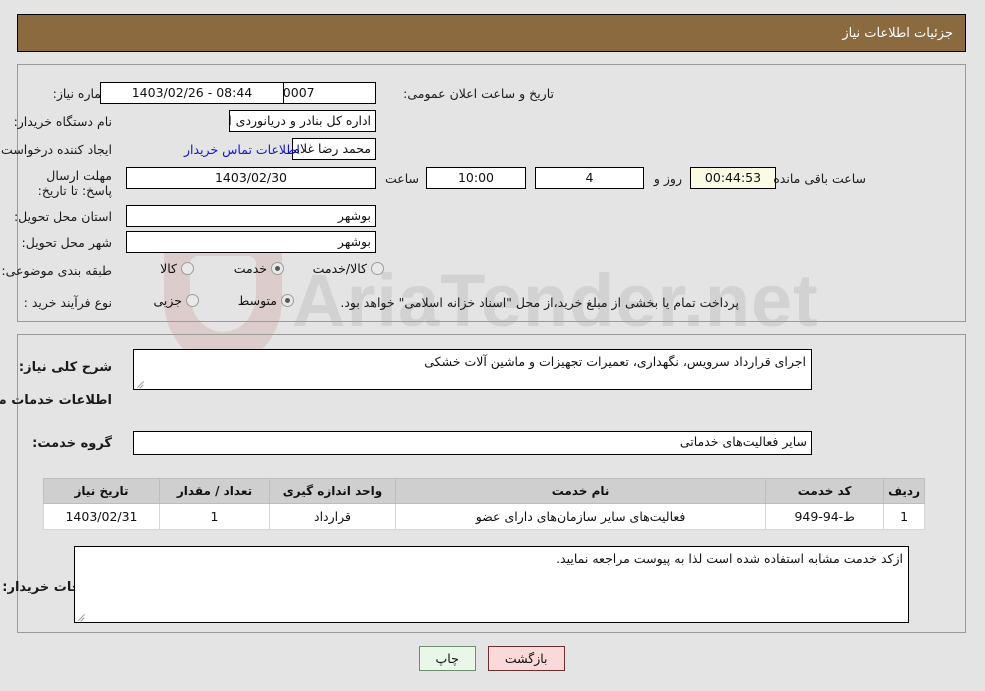 Image resolution: width=985 pixels, height=691 pixels. Describe the element at coordinates (215, 516) in the screenshot. I see `cell-quantity: 1` at that location.